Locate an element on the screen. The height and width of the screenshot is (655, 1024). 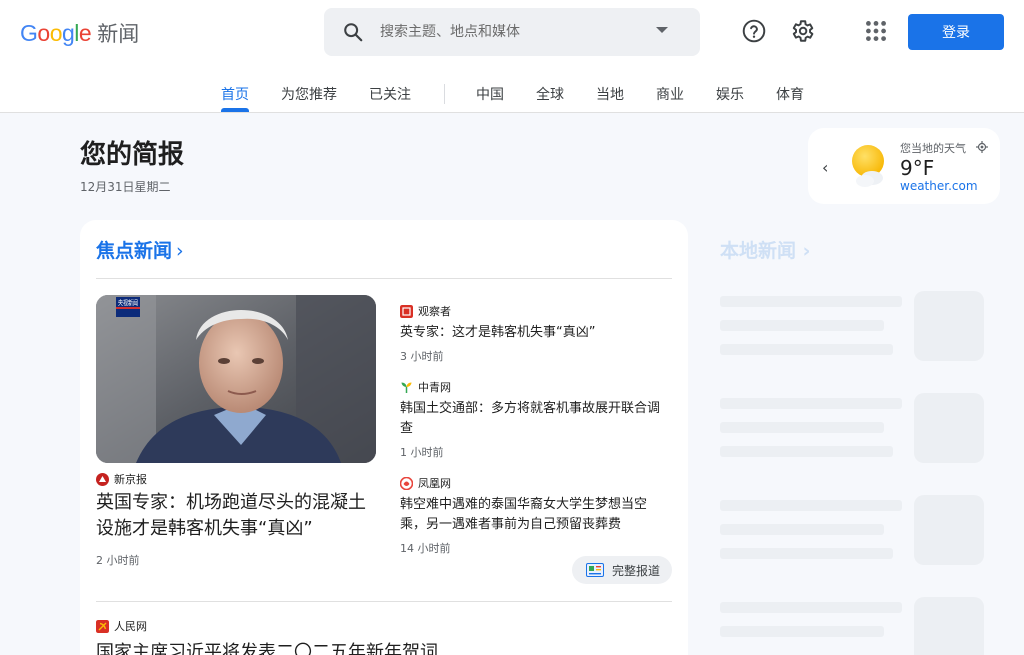
briefing-title: 您的简报 is located at coordinates (132, 155).